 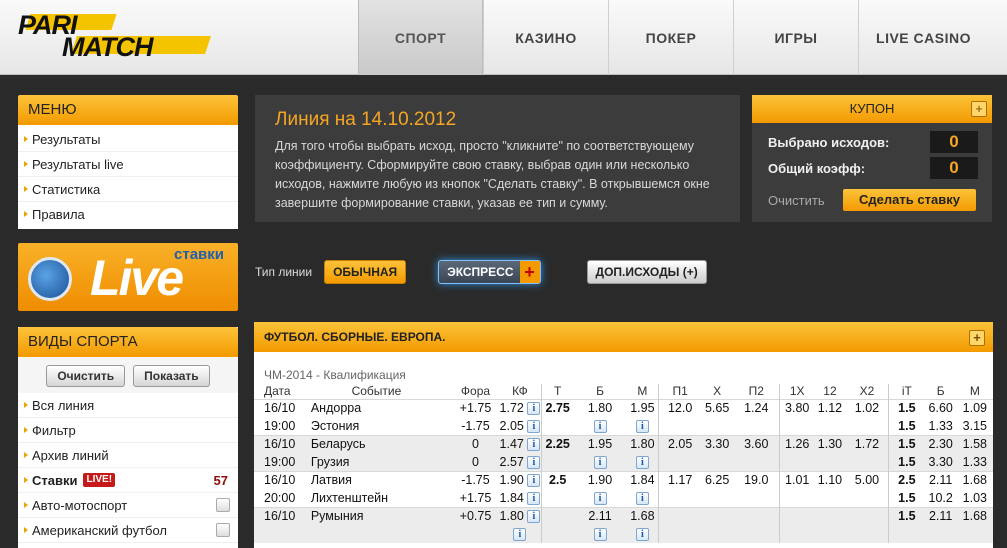 What do you see at coordinates (680, 407) in the screenshot?
I see `odds-p1: 12.0` at bounding box center [680, 407].